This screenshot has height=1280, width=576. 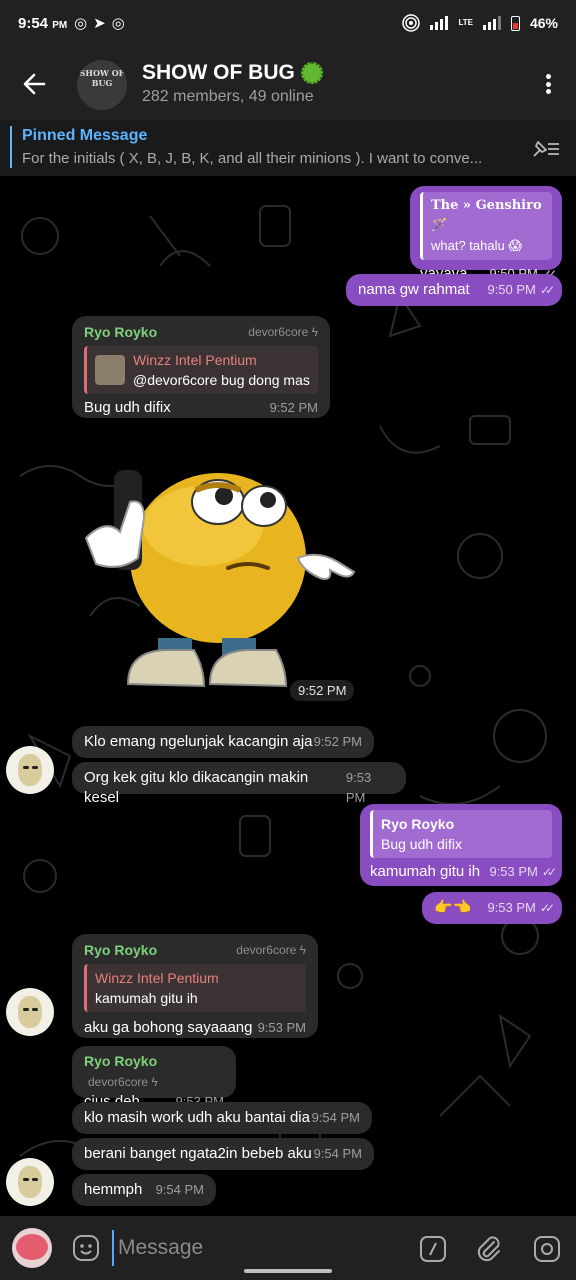 What do you see at coordinates (486, 215) in the screenshot?
I see `reply-sender: 𝐓𝐡𝐞 » 𝐆𝐞𝐧𝐬𝐡𝐢𝐫𝐨 🪄` at bounding box center [486, 215].